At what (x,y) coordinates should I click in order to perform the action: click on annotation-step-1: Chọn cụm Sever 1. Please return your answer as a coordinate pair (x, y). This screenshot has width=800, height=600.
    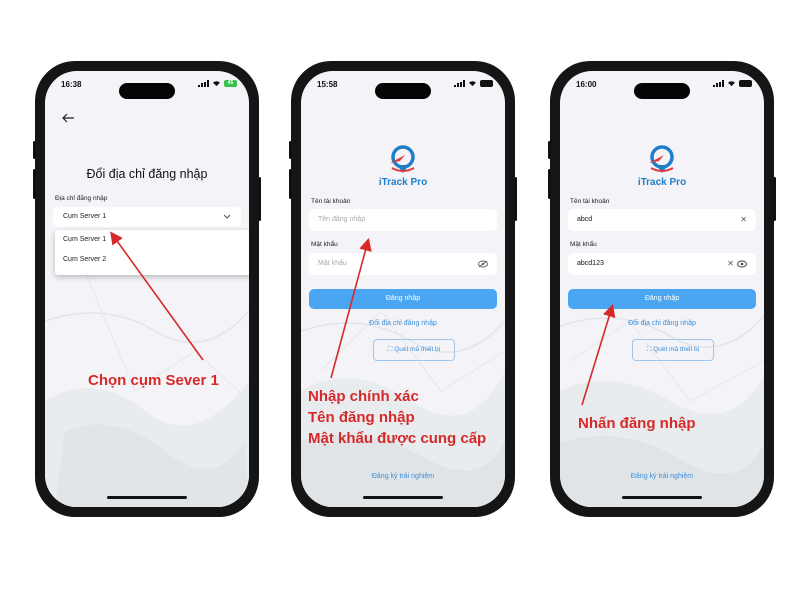
    Looking at the image, I should click on (153, 380).